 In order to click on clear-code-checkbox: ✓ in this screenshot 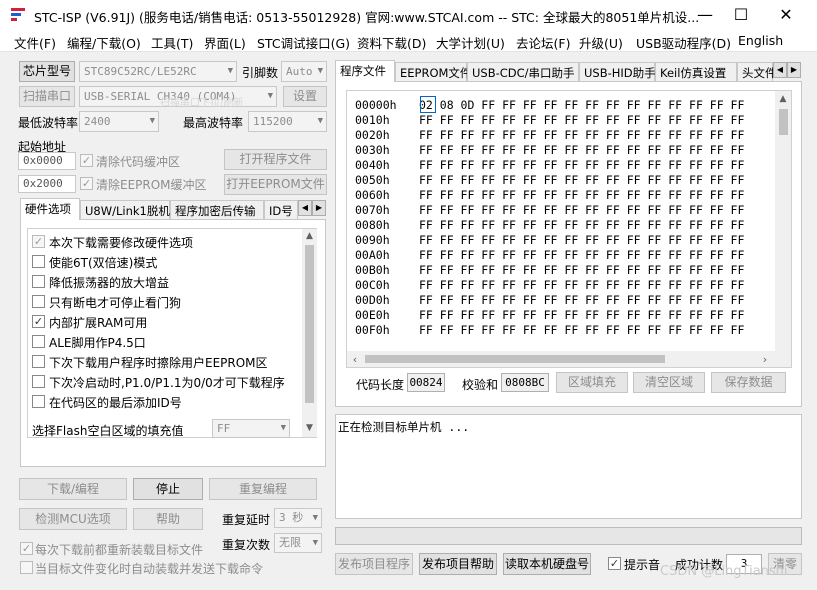, I will do `click(86, 160)`.